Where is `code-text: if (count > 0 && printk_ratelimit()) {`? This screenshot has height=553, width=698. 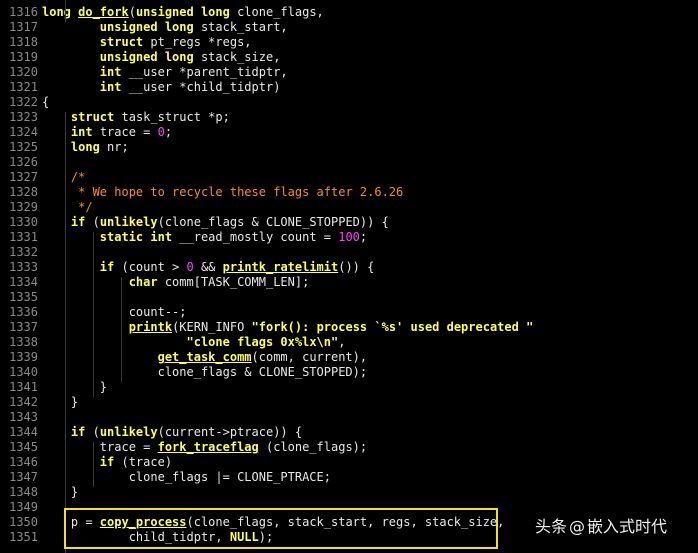 code-text: if (count > 0 && printk_ratelimit()) { is located at coordinates (208, 267).